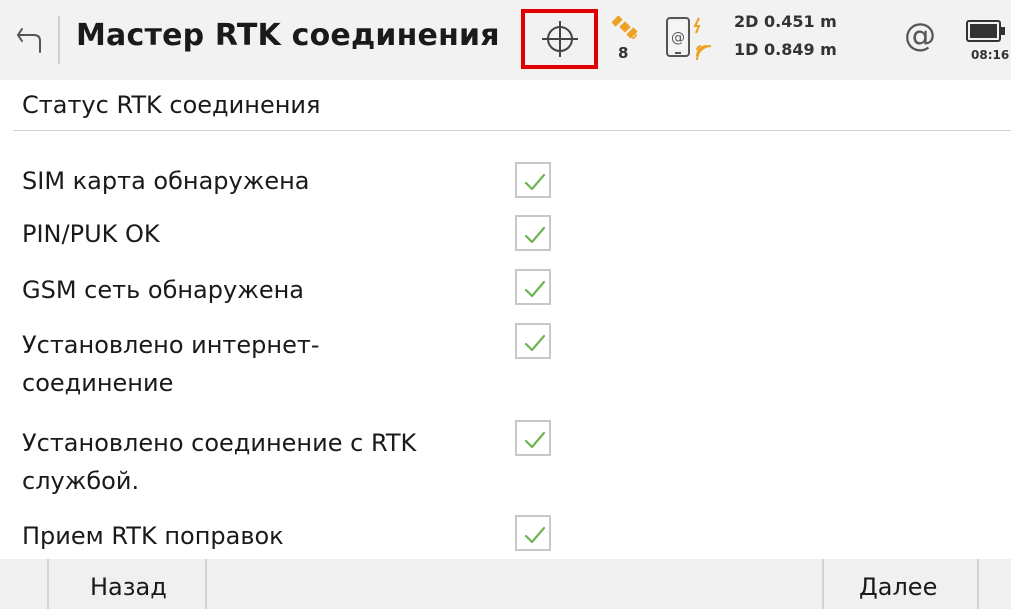 The height and width of the screenshot is (609, 1011). I want to click on satellite-status, so click(625, 30).